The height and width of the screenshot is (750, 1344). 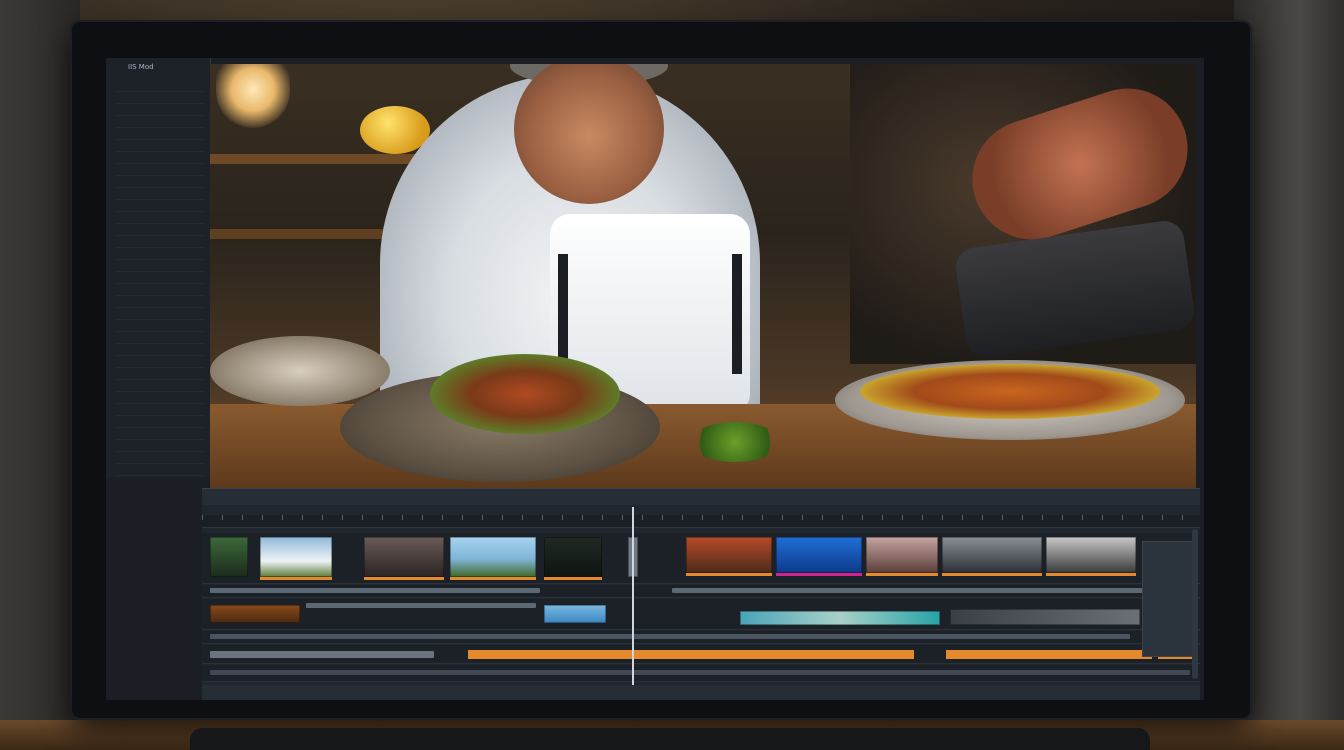 What do you see at coordinates (141, 67) in the screenshot?
I see `sidebar-title: IIS Mod` at bounding box center [141, 67].